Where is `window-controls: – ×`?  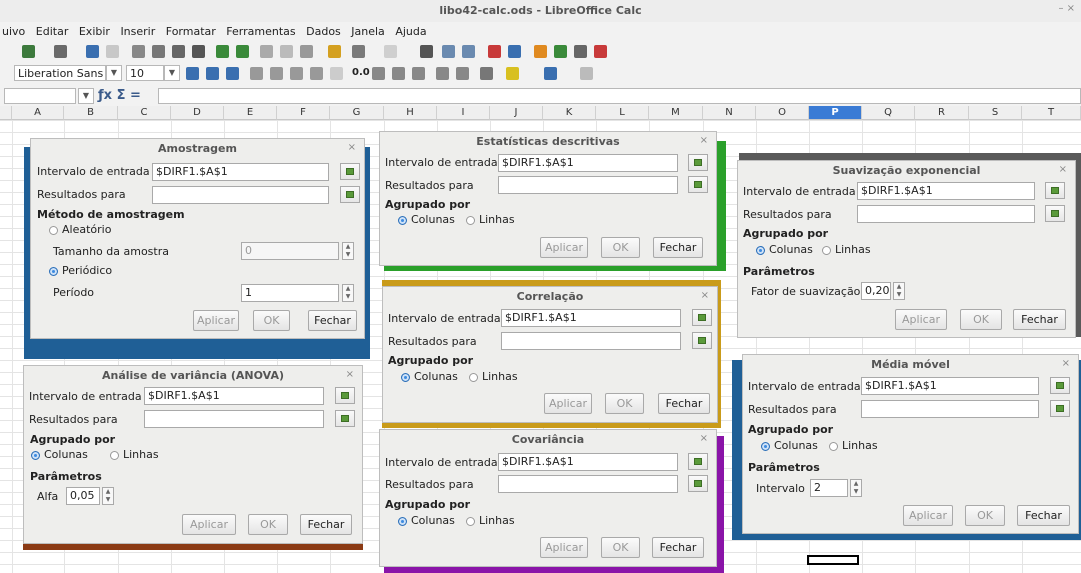 window-controls: – × is located at coordinates (1066, 8).